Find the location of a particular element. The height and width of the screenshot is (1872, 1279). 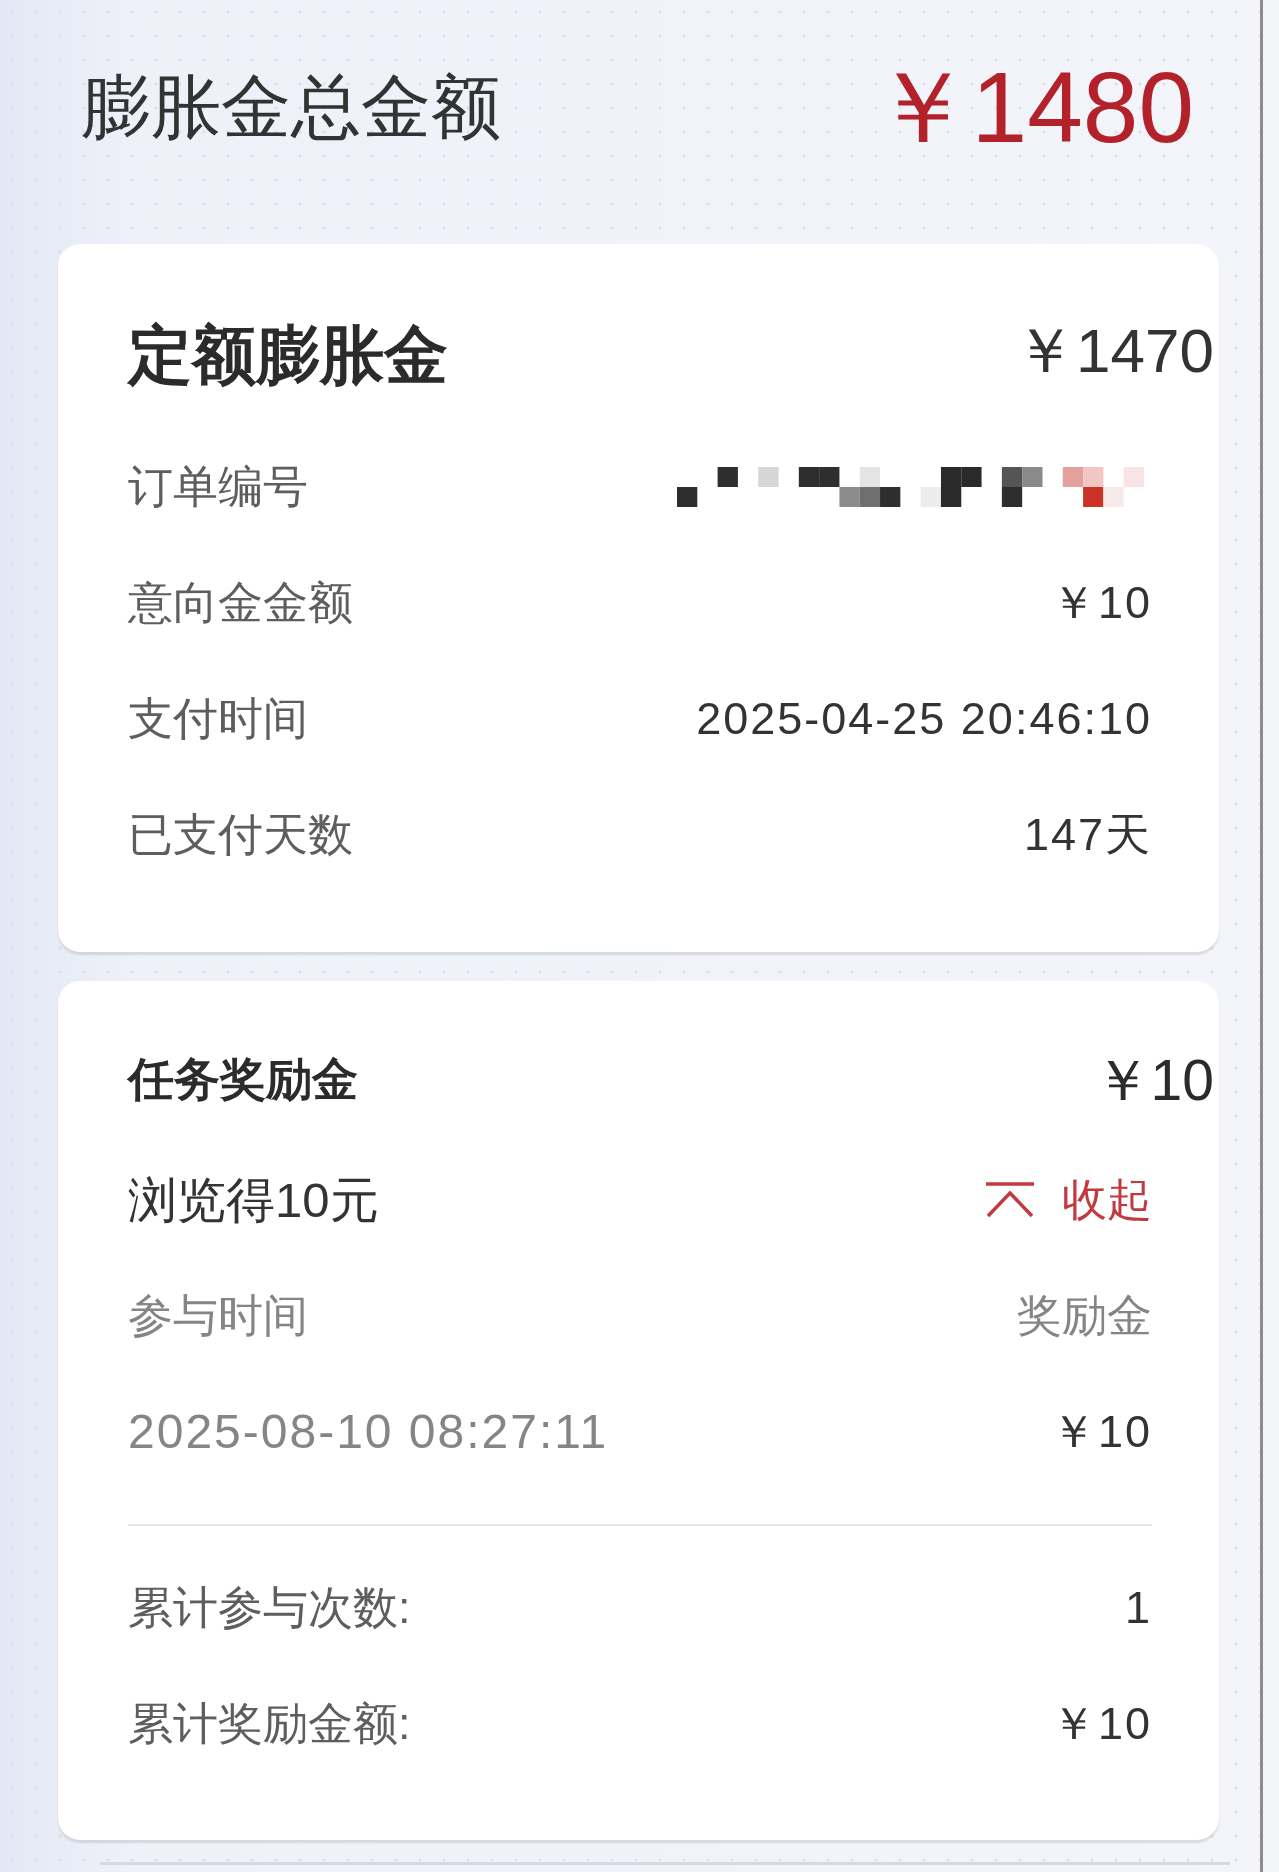

column-header: 参与时间 is located at coordinates (218, 1316).